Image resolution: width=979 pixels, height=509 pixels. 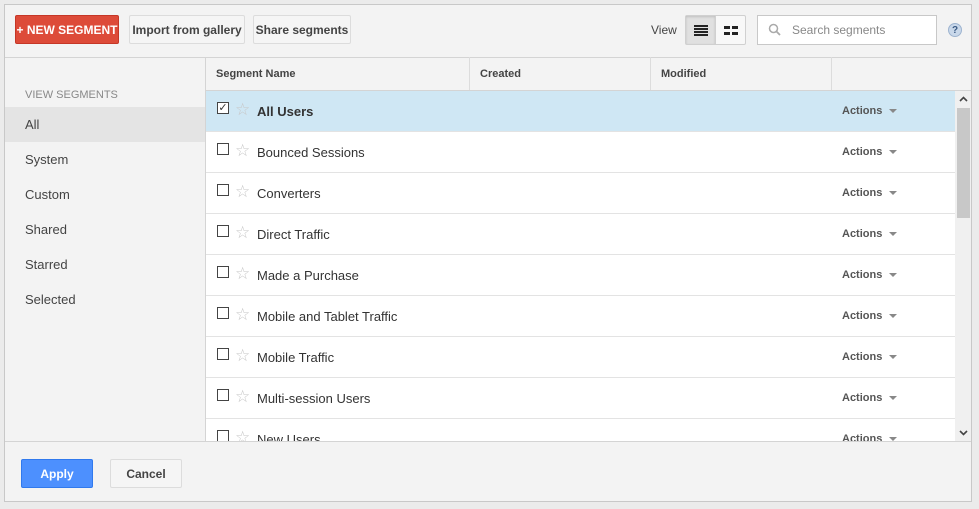 What do you see at coordinates (105, 264) in the screenshot?
I see `sidebar-item-starred: Starred` at bounding box center [105, 264].